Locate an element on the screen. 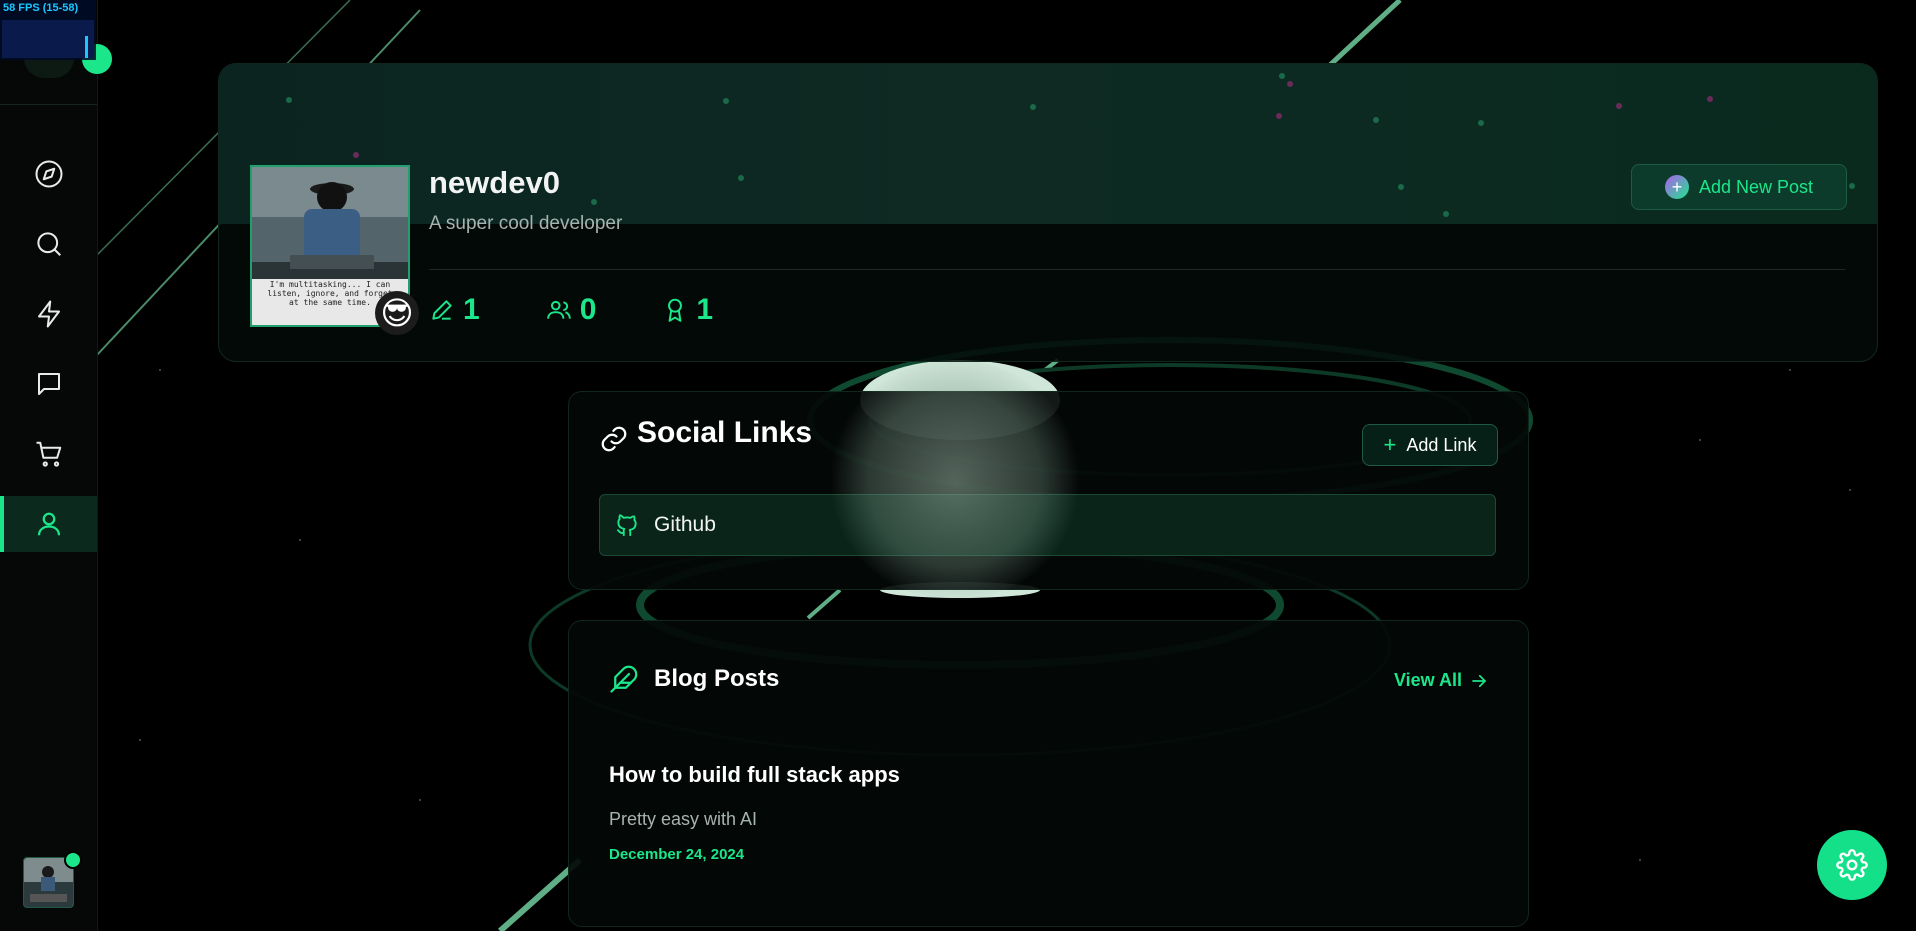  users-icon is located at coordinates (558, 309).